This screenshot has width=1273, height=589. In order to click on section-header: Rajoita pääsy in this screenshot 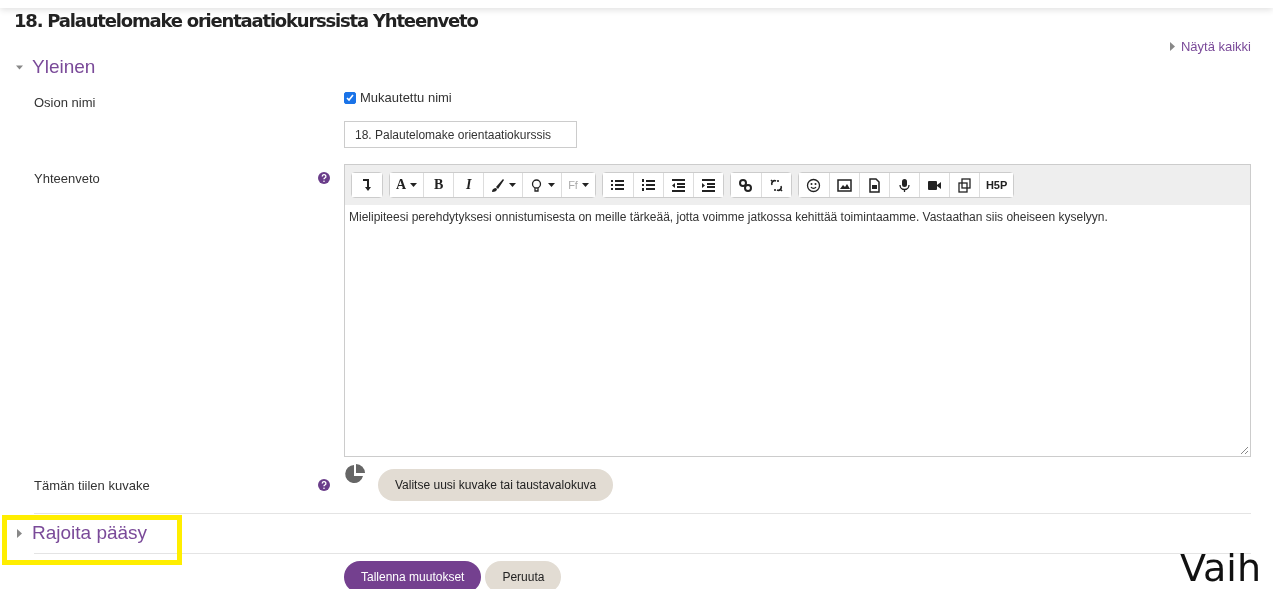, I will do `click(81, 533)`.